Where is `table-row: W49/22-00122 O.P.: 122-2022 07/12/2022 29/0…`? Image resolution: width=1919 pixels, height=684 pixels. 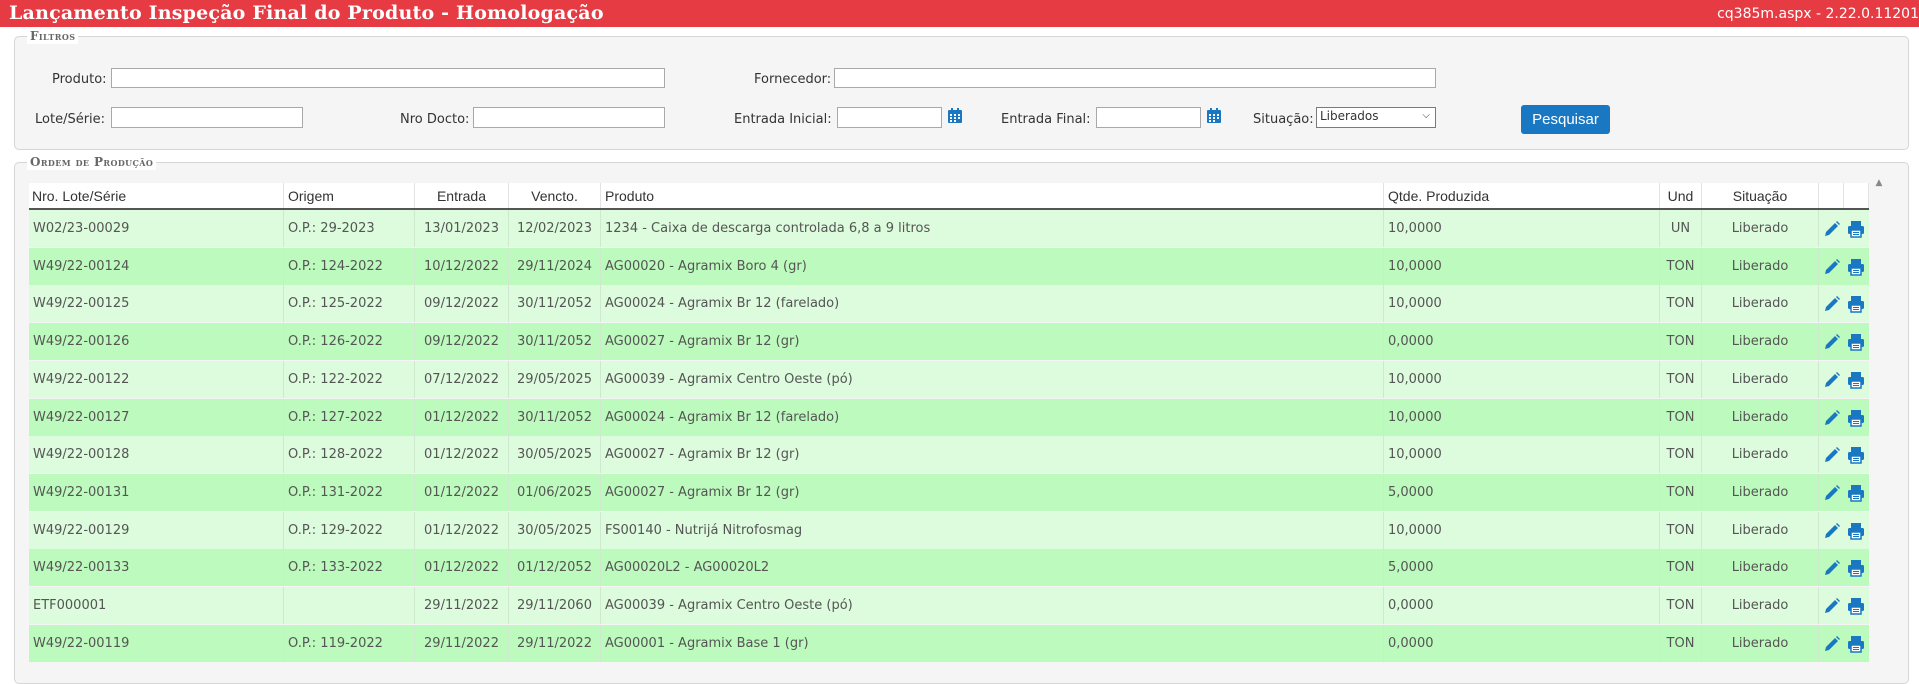 table-row: W49/22-00122 O.P.: 122-2022 07/12/2022 29/0… is located at coordinates (949, 379).